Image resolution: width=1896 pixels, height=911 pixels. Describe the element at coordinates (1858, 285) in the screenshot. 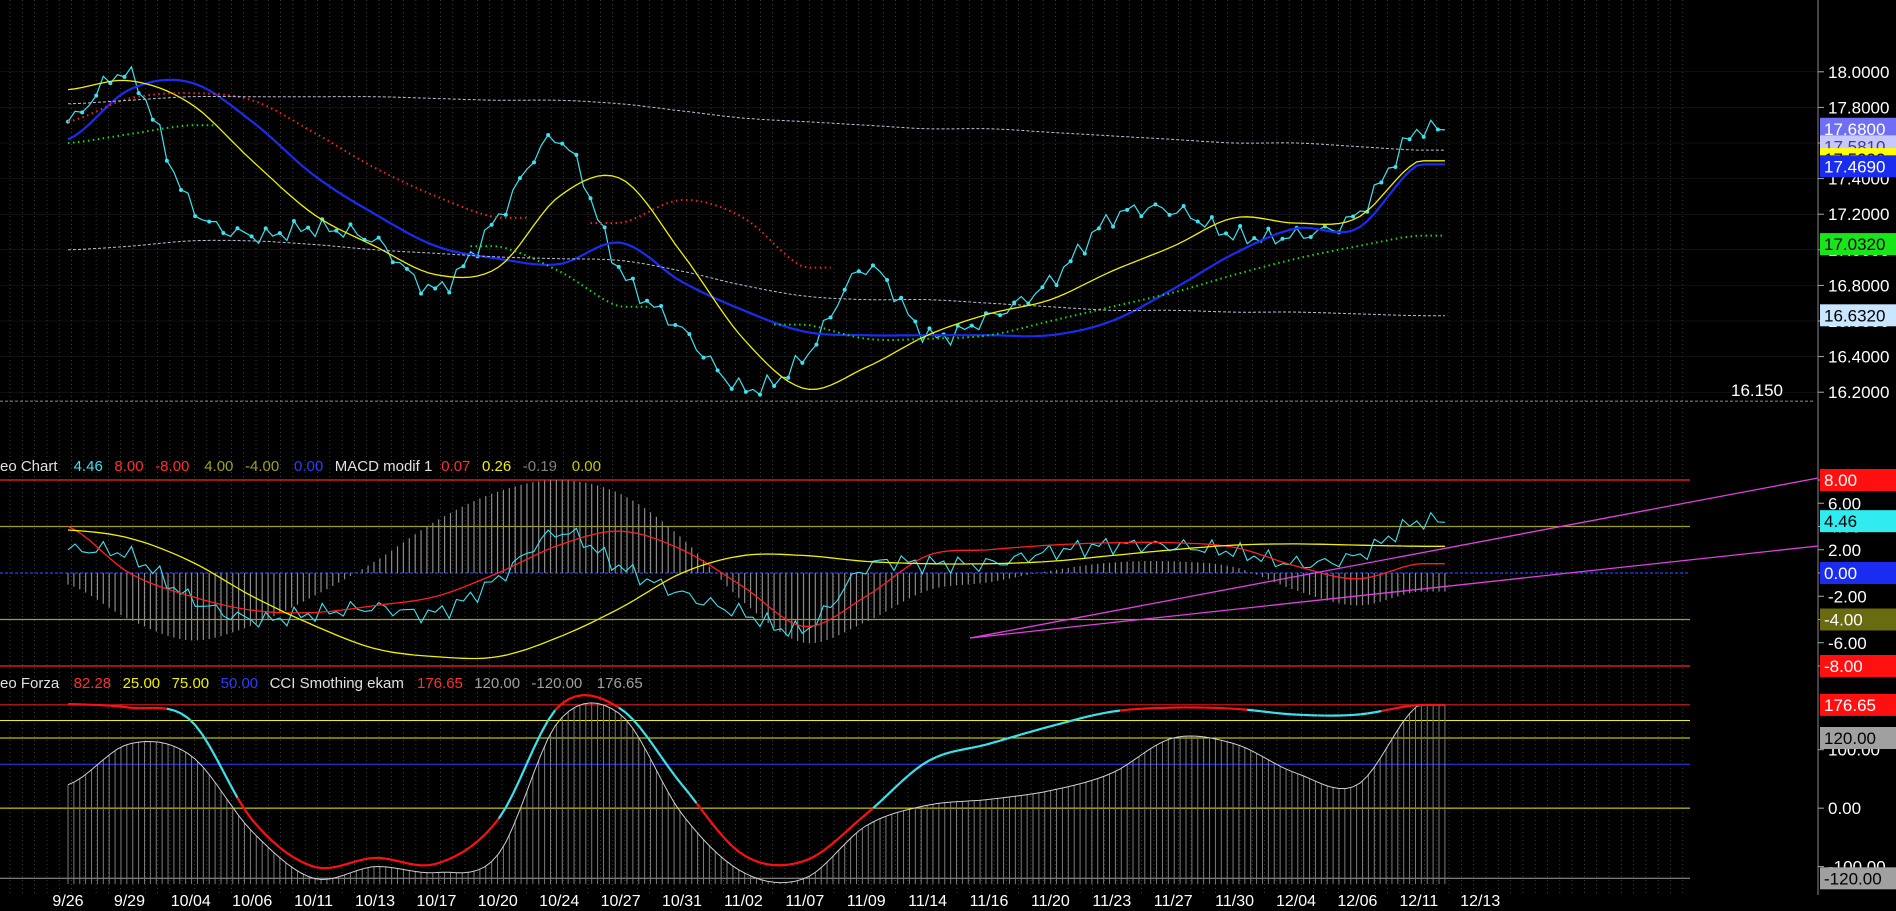

I see `price-tick-label: 16.8000` at that location.